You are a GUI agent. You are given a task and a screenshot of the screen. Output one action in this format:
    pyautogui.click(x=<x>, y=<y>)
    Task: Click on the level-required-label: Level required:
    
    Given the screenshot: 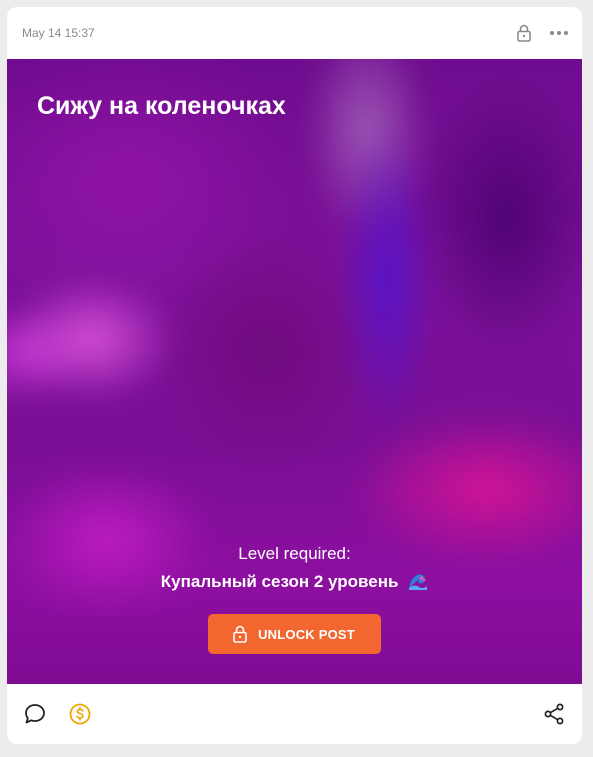 What is the action you would take?
    pyautogui.click(x=294, y=553)
    